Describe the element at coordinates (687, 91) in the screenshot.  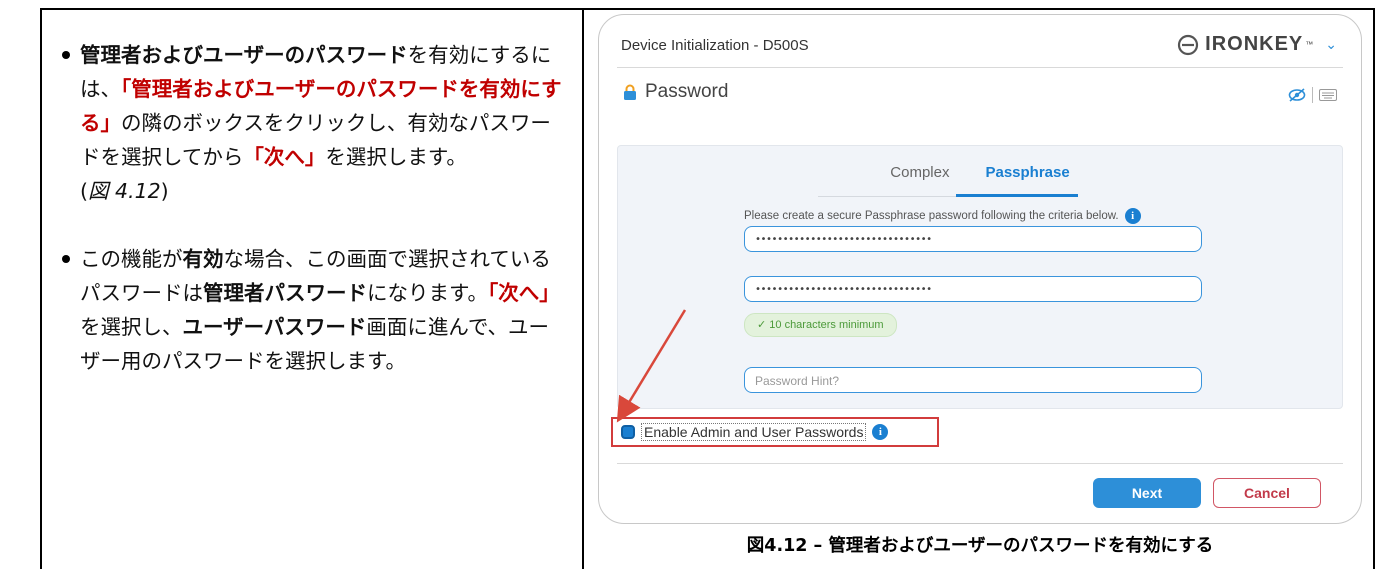
I see `section-title: Password` at that location.